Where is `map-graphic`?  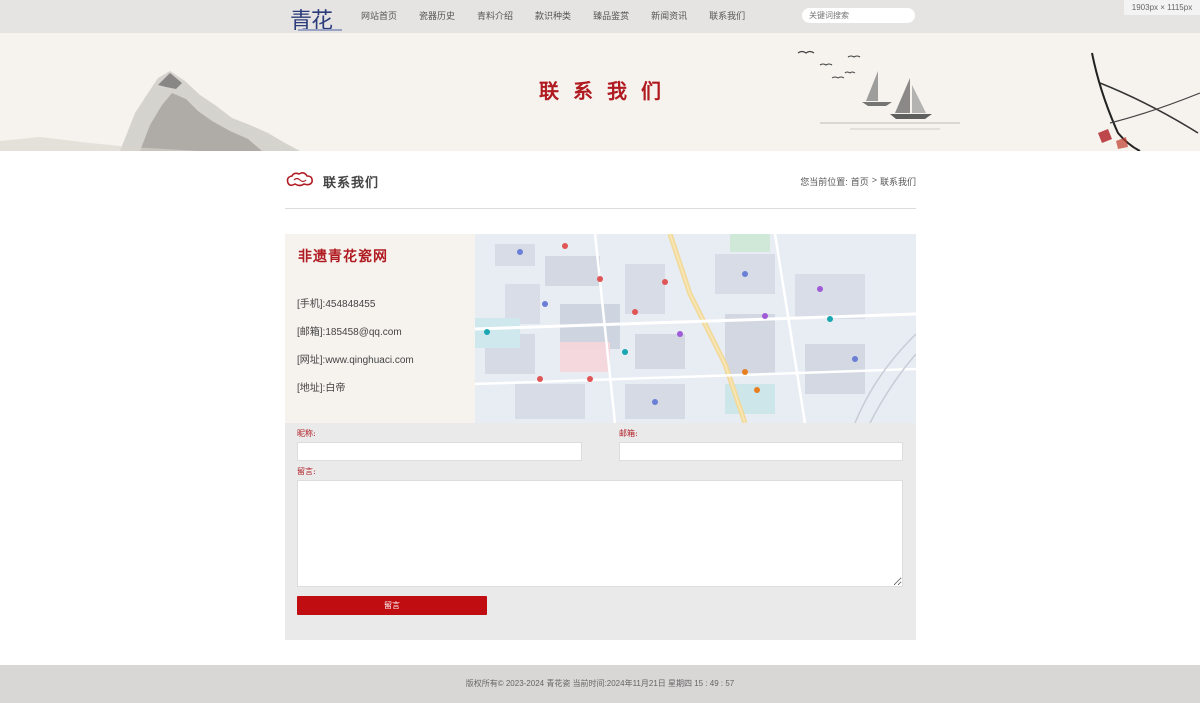
map-graphic is located at coordinates (695, 328).